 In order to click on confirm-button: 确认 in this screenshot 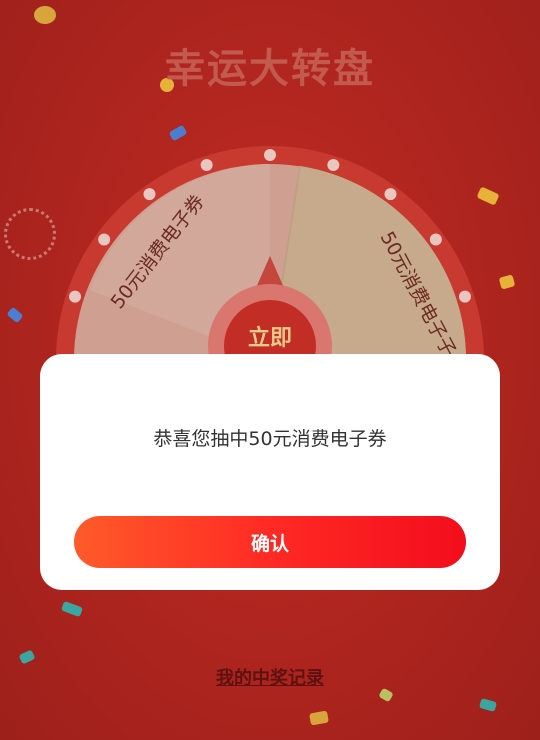, I will do `click(270, 542)`.